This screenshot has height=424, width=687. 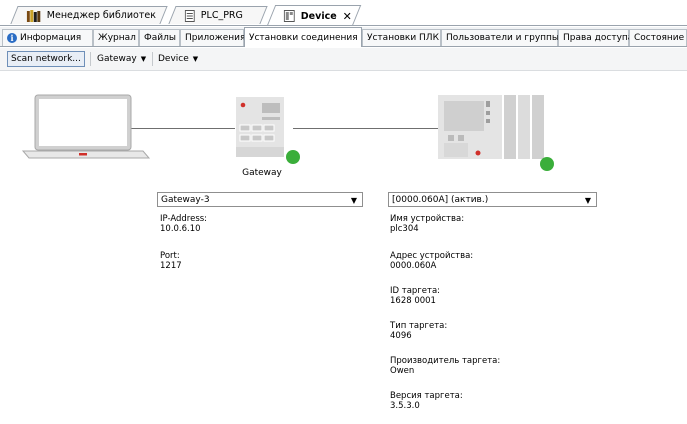 I want to click on tab-label: Информация, so click(x=51, y=38).